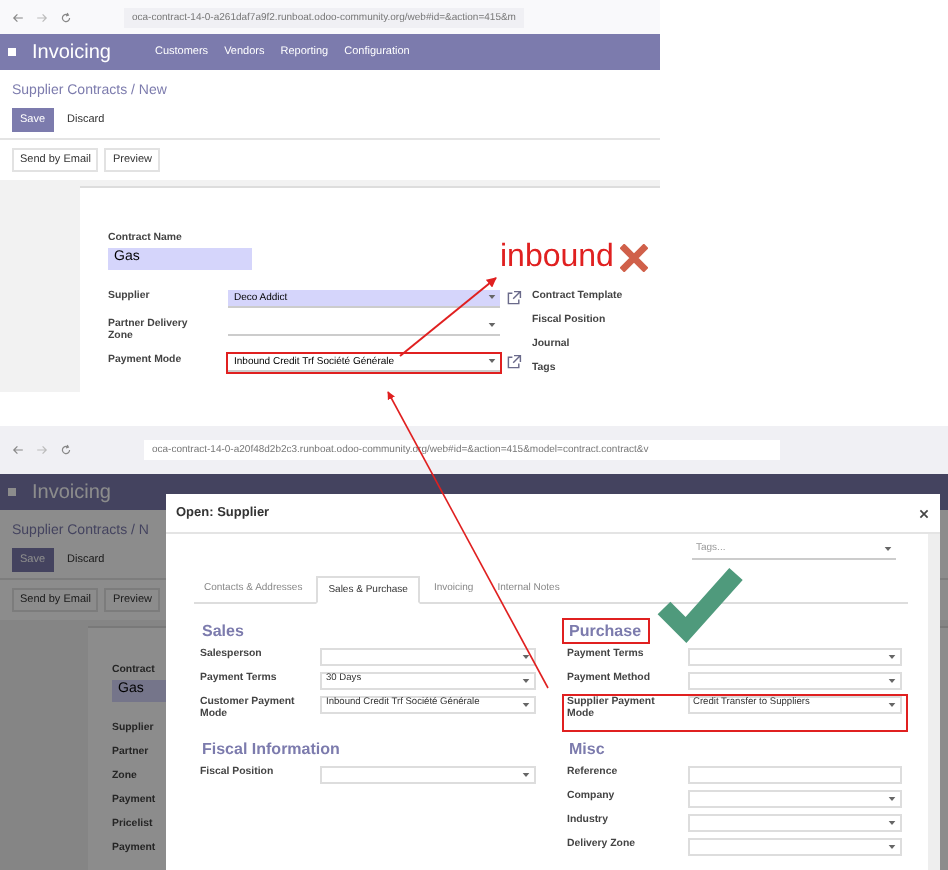  What do you see at coordinates (557, 258) in the screenshot?
I see `annotation-label: inbound` at bounding box center [557, 258].